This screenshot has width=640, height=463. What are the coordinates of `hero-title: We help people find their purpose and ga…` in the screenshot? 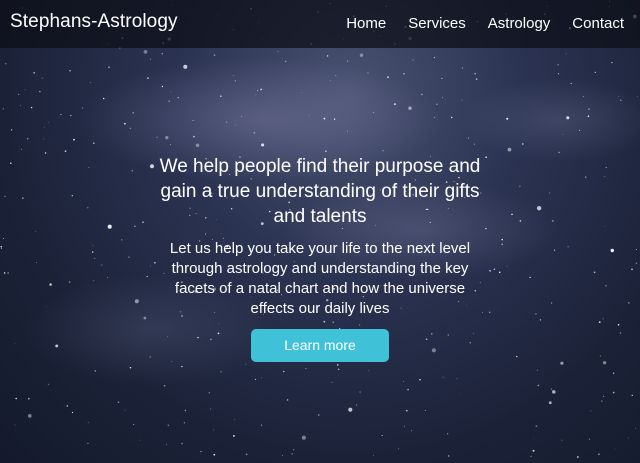 It's located at (320, 191).